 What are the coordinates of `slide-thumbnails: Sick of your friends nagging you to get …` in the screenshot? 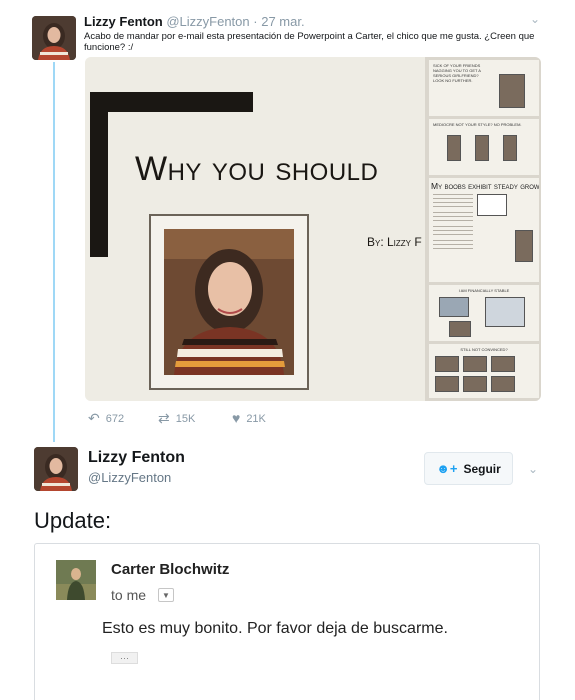 It's located at (483, 229).